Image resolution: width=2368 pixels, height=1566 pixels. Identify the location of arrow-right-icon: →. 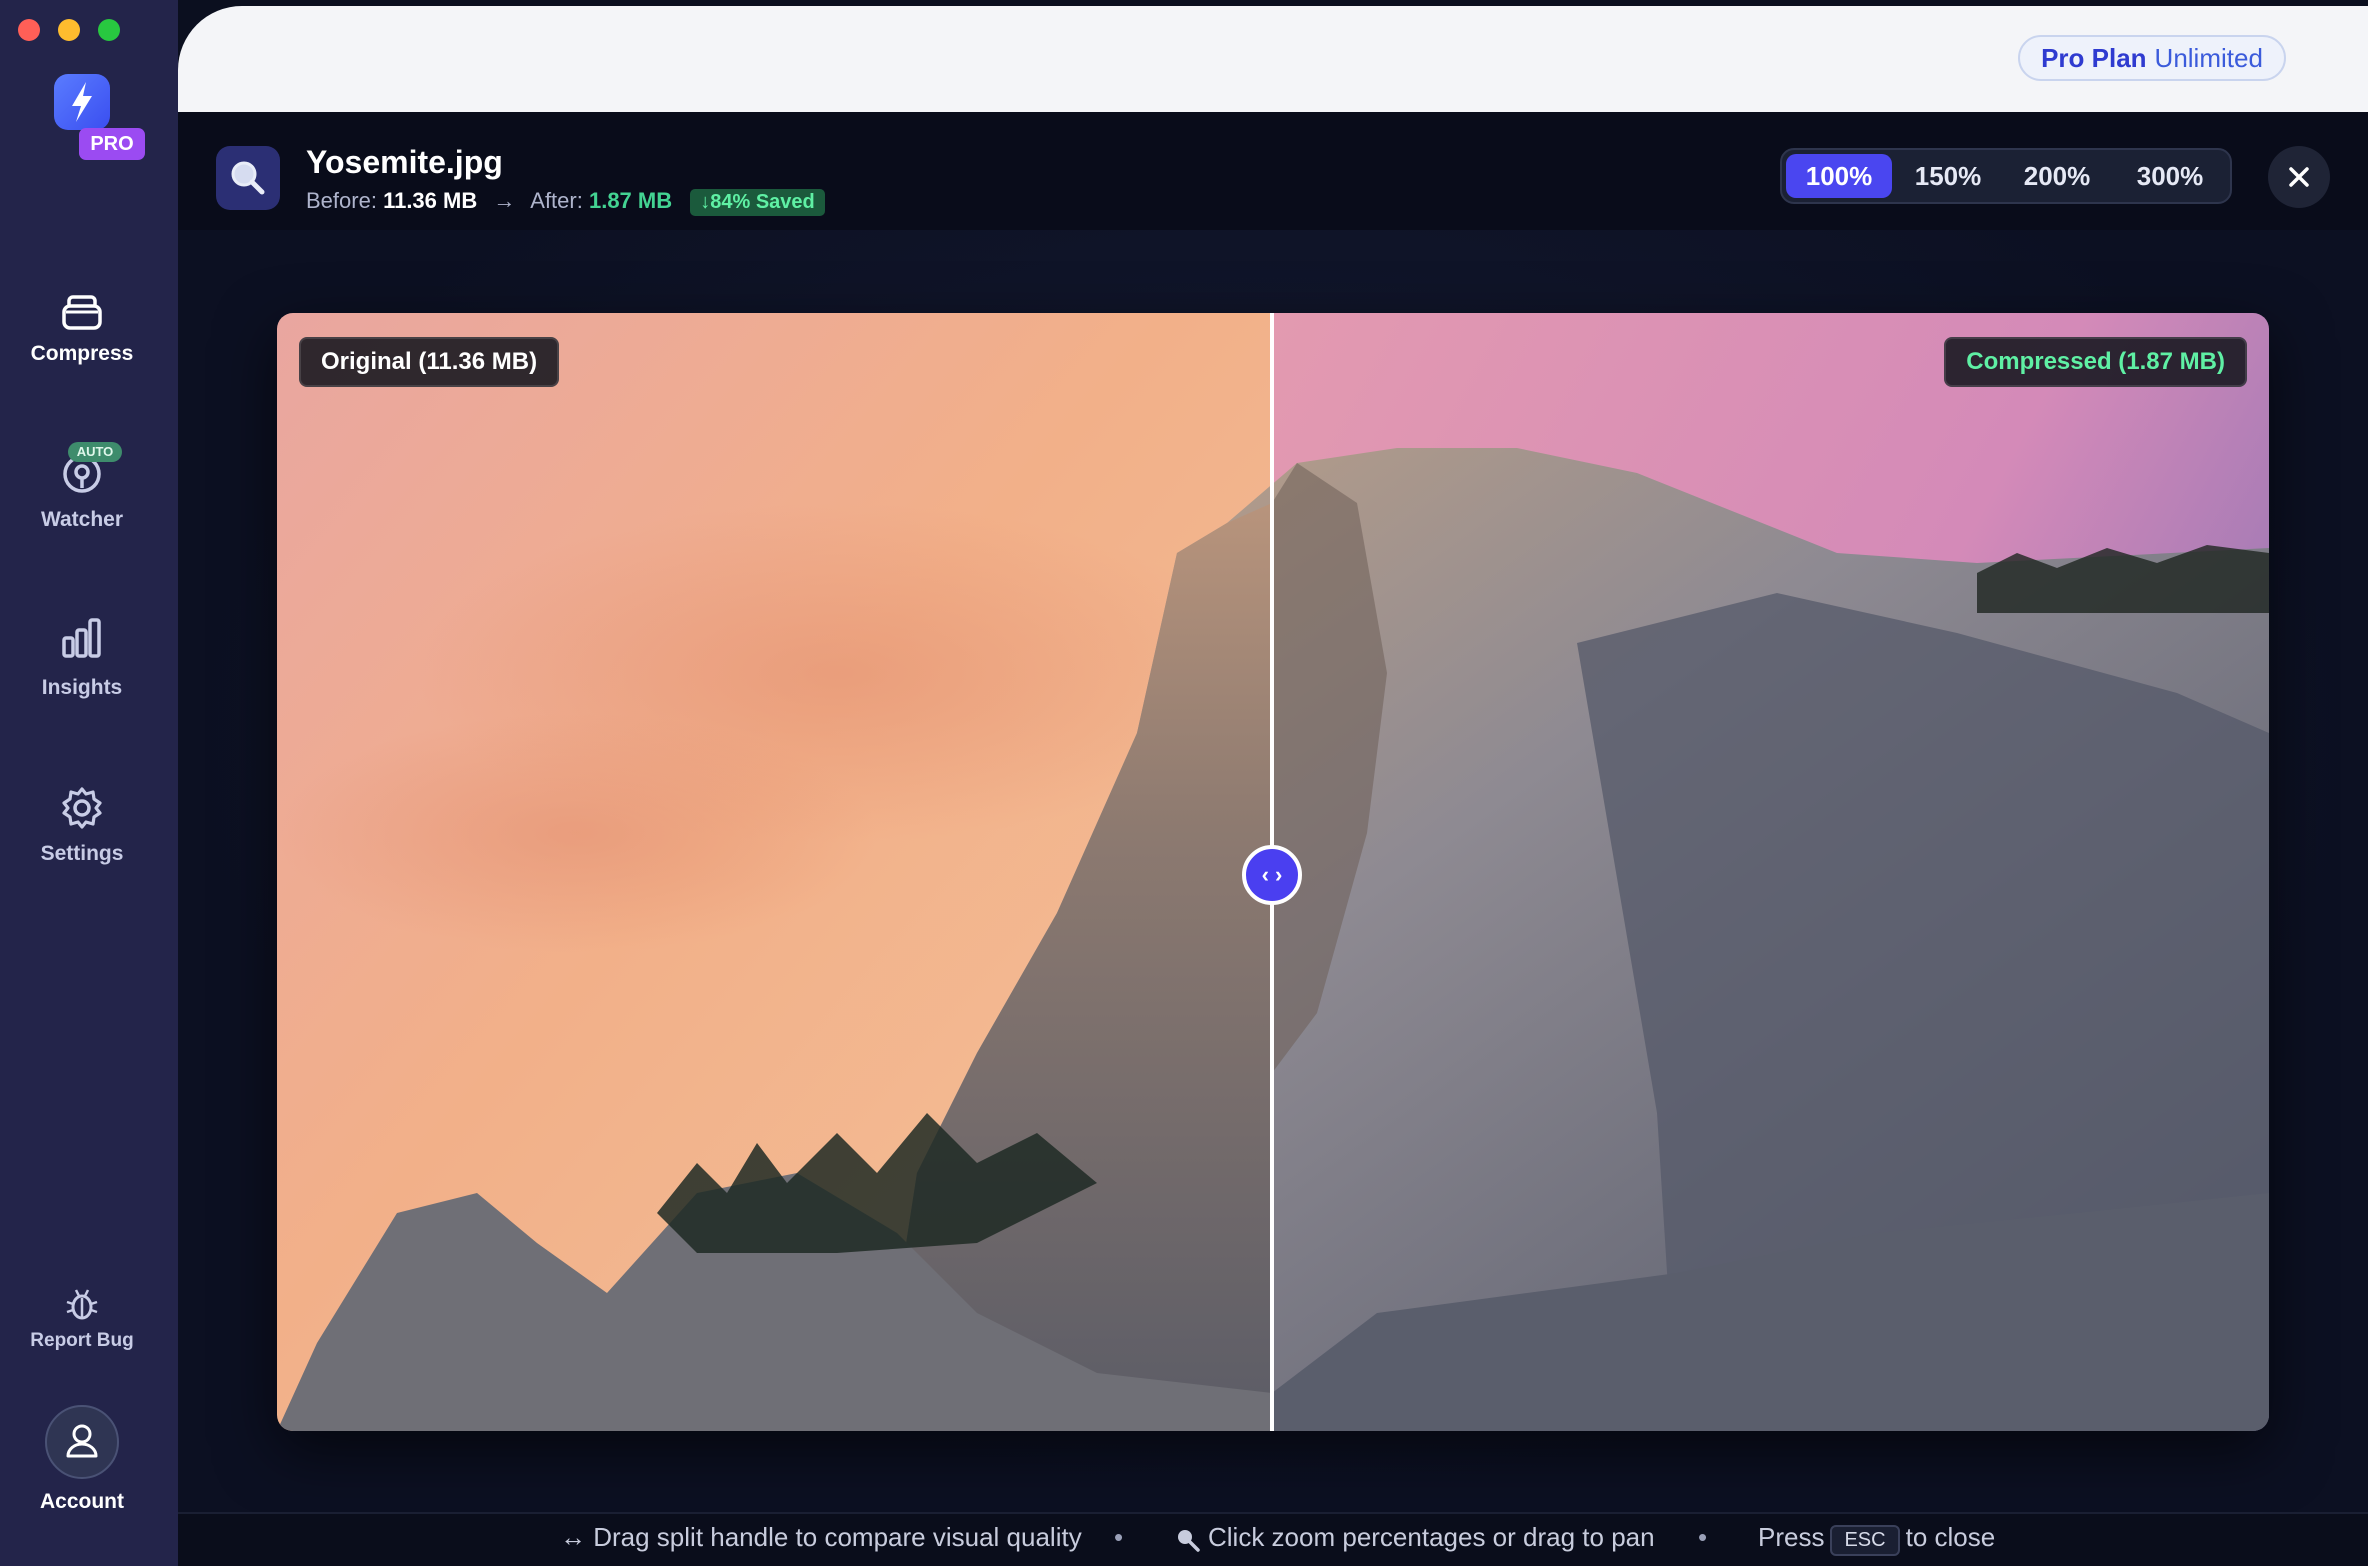
(504, 200).